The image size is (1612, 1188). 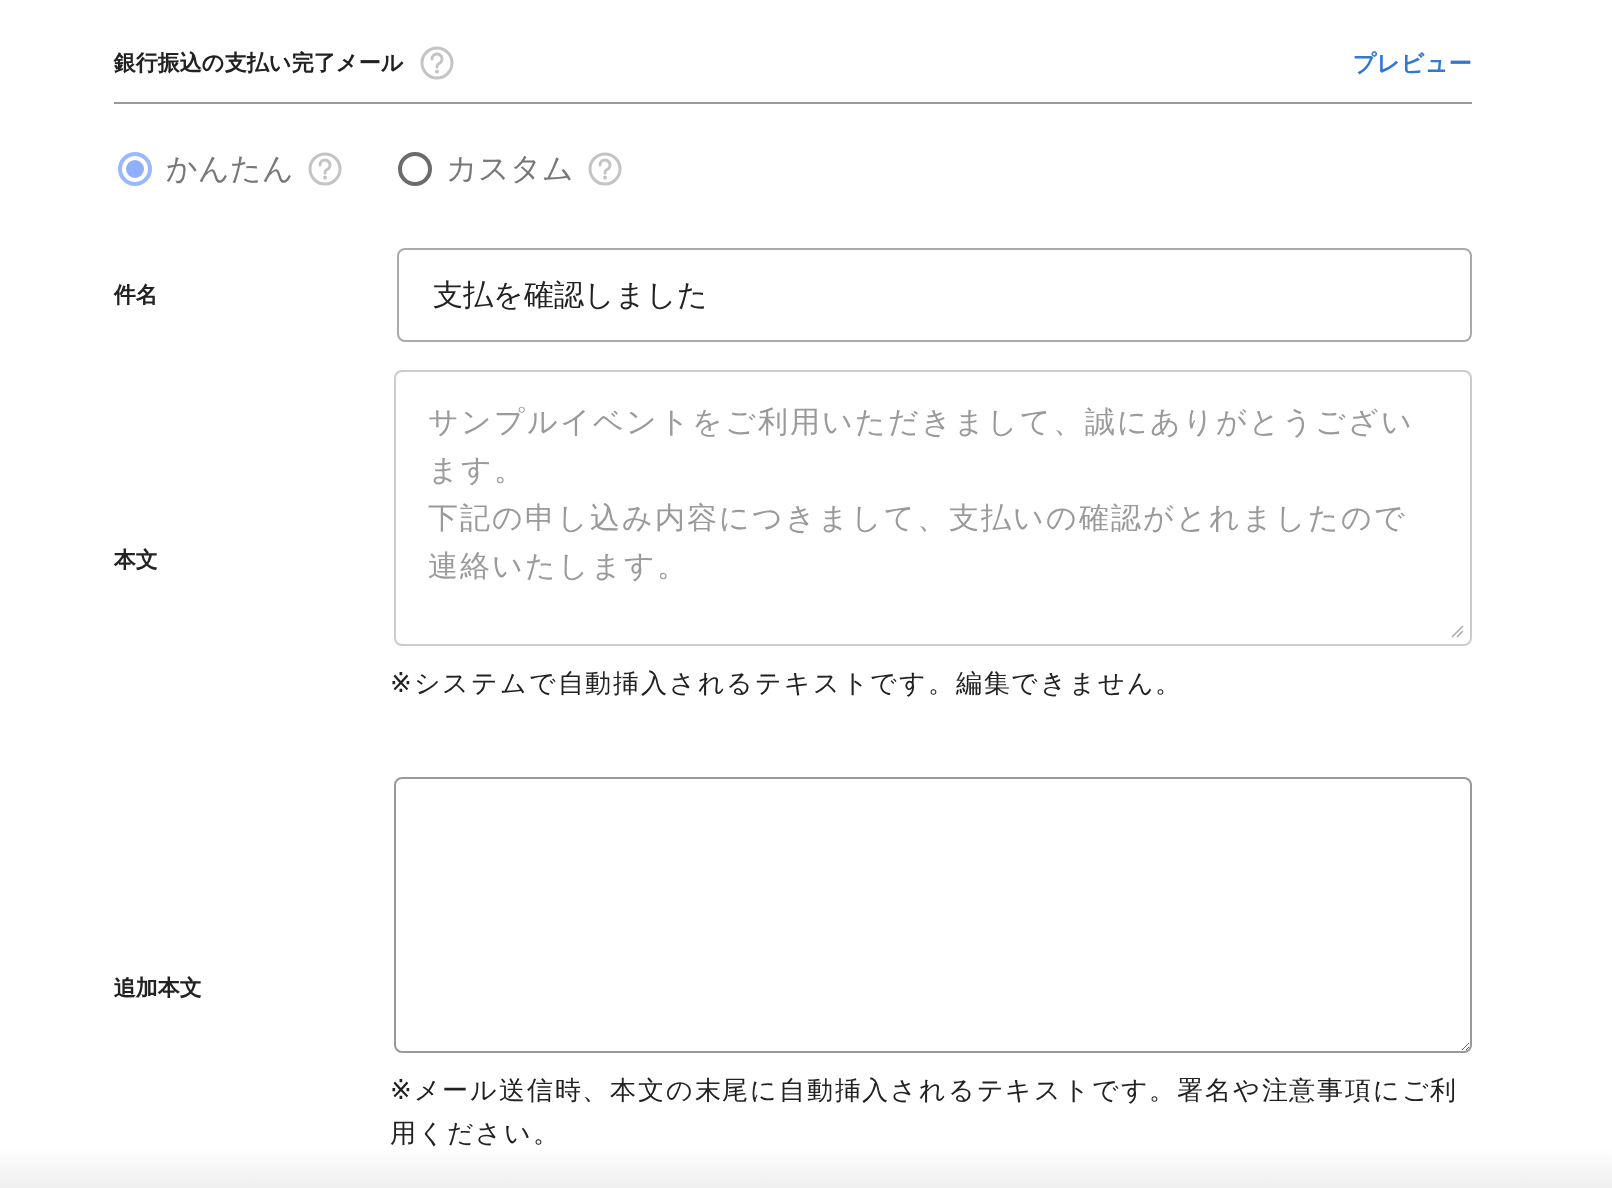 I want to click on section-title: 銀行振込の支払い完了メール, so click(x=259, y=63).